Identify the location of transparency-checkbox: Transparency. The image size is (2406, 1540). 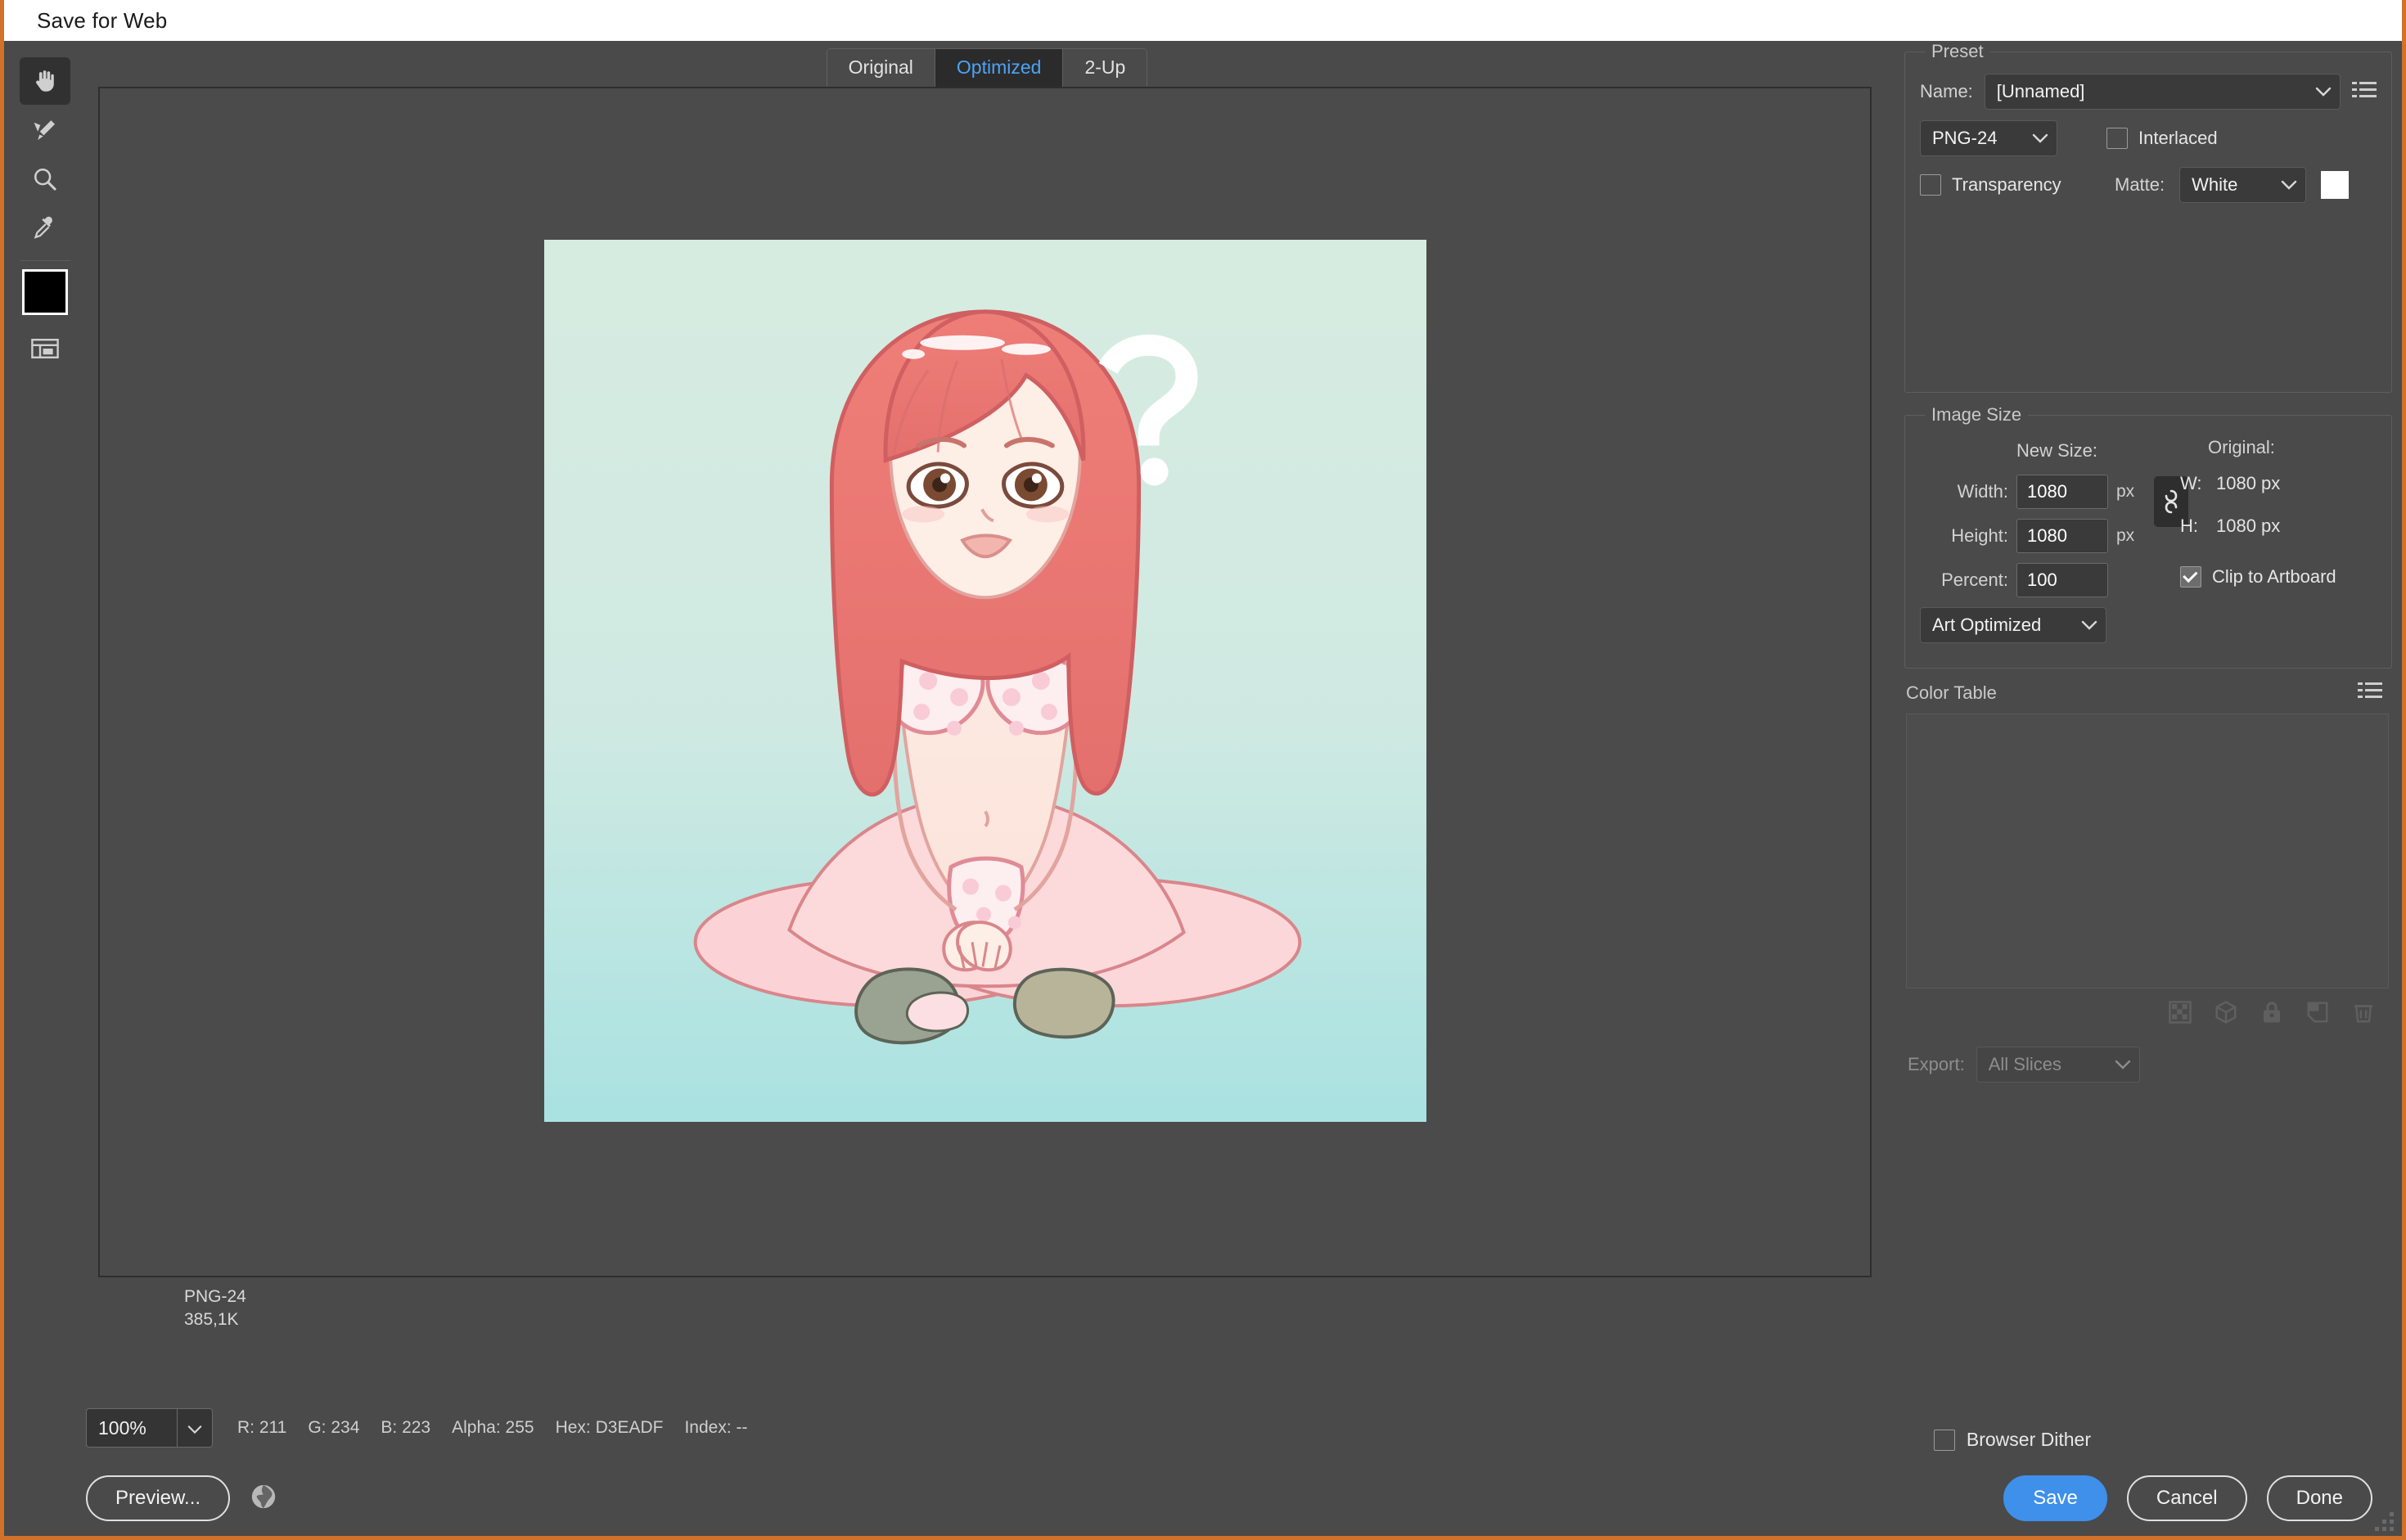
(2010, 185).